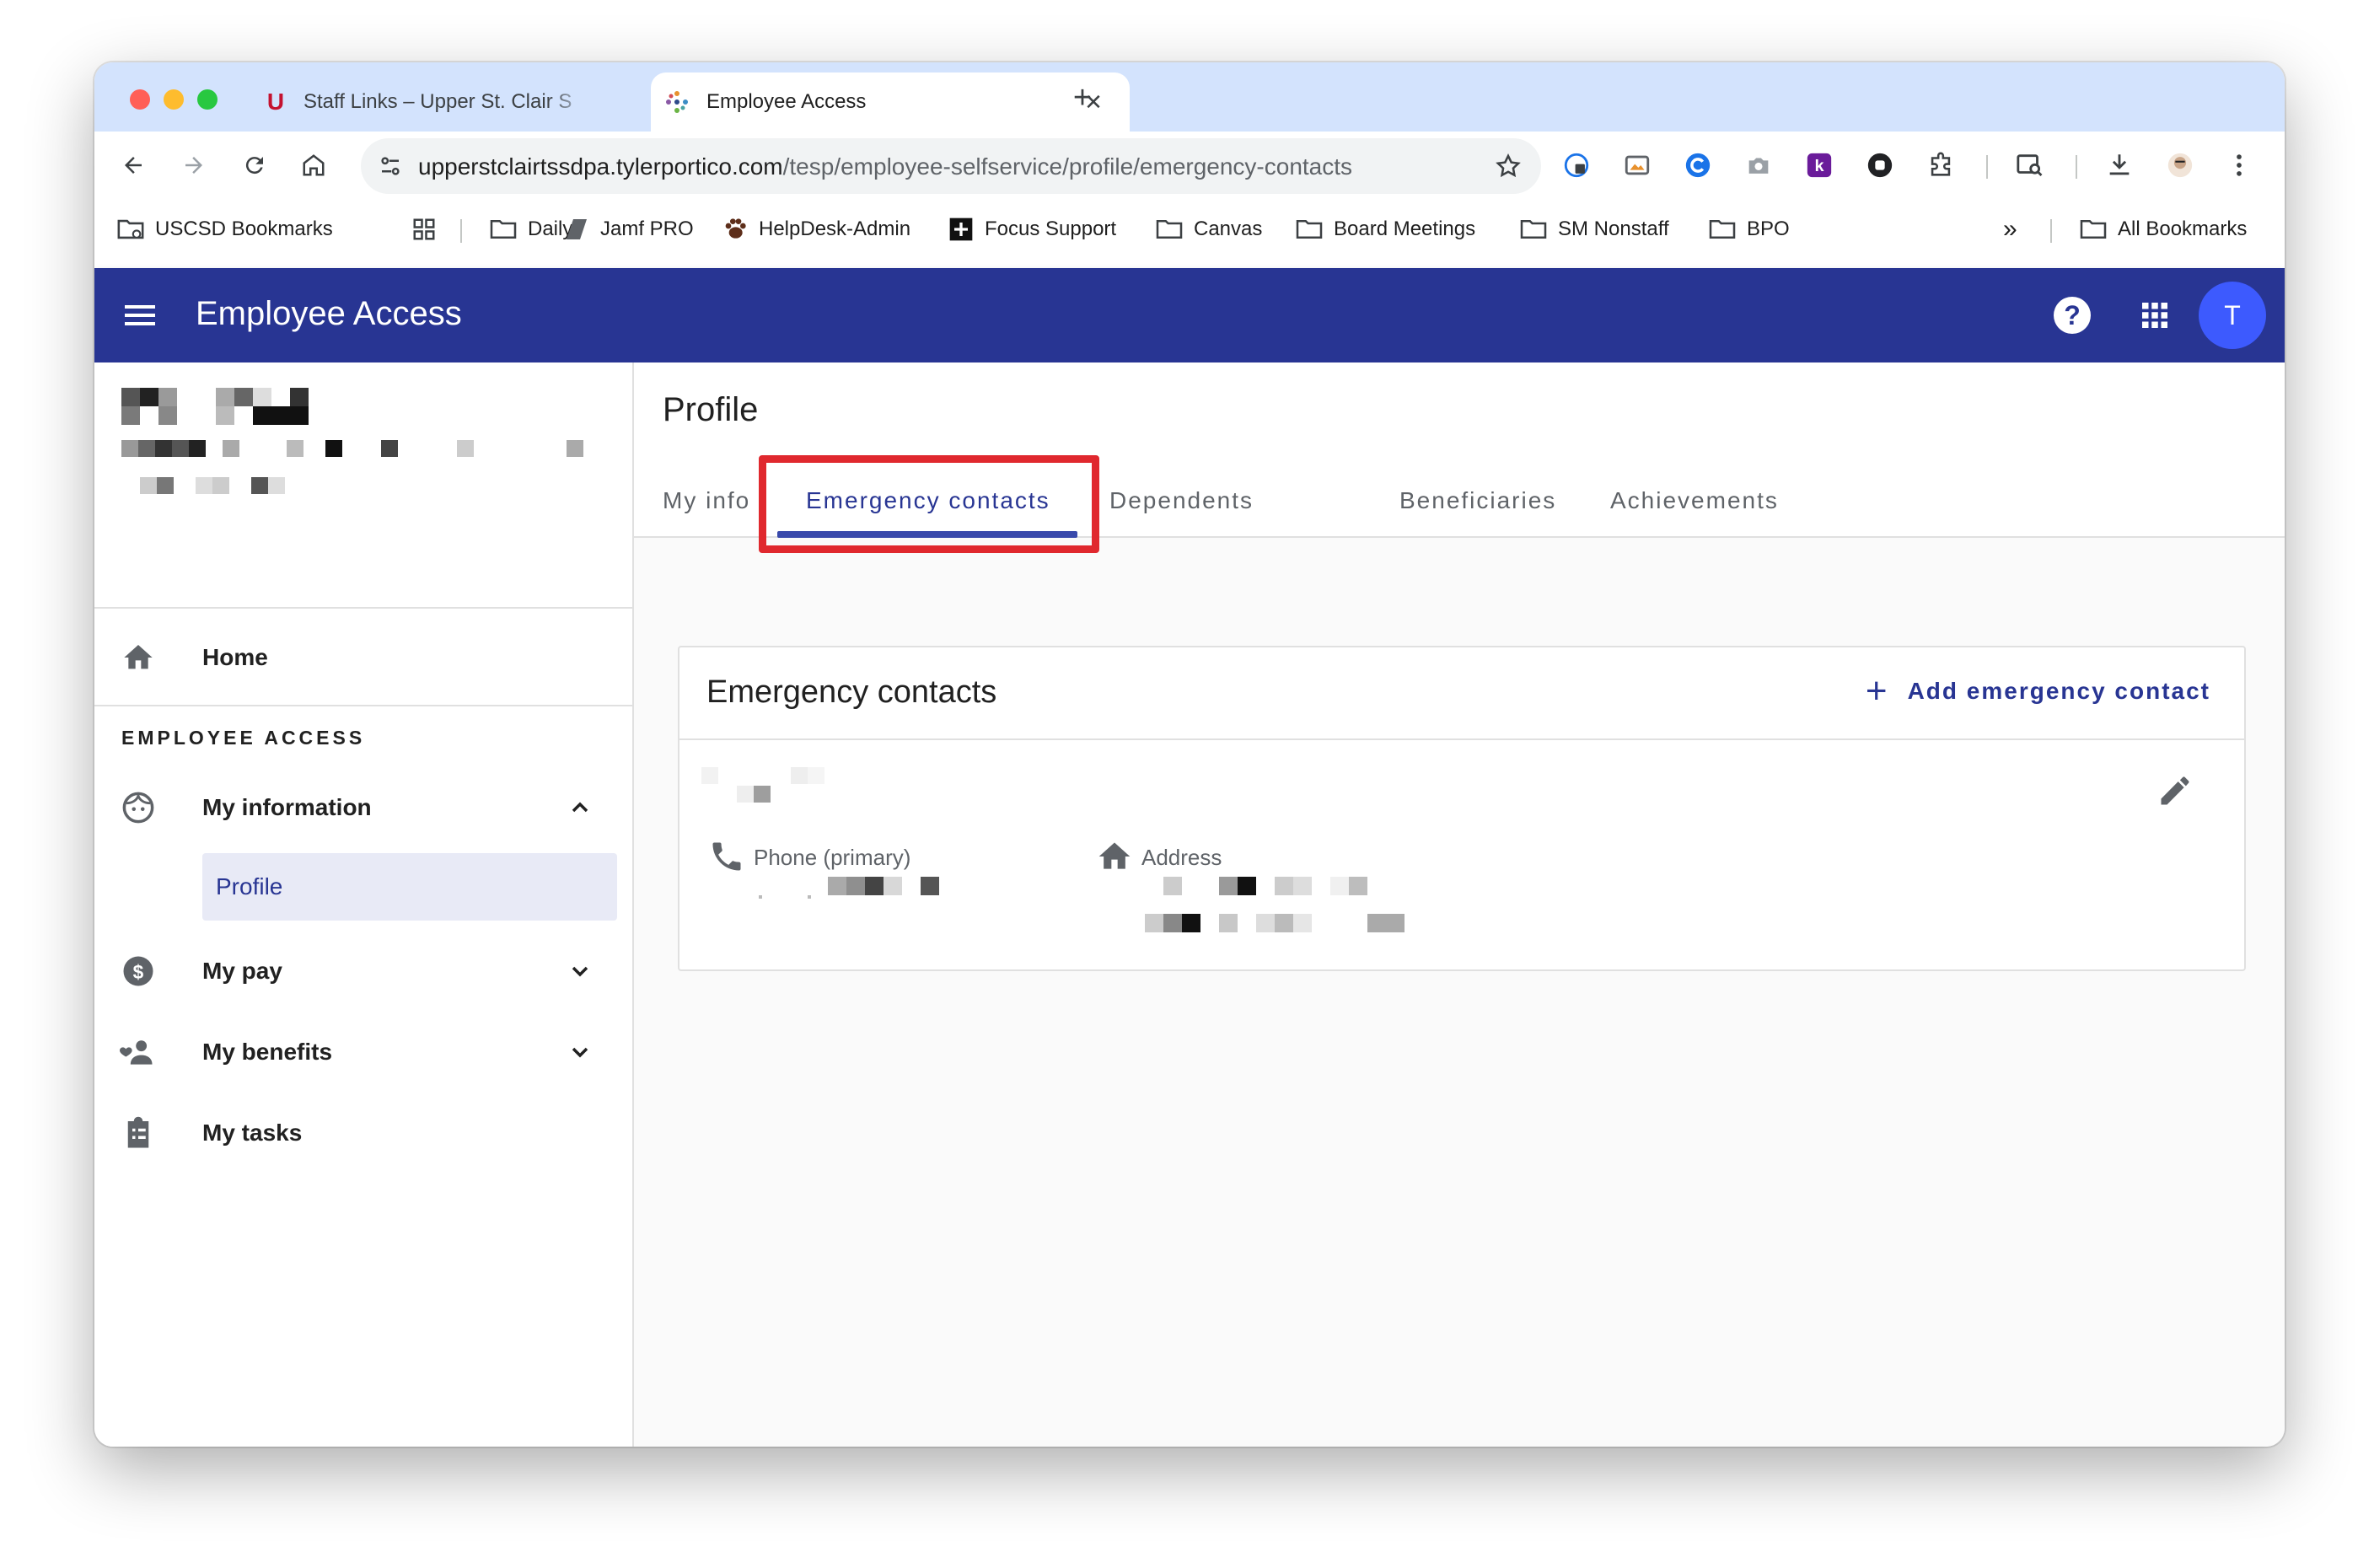 This screenshot has width=2374, height=1568. Describe the element at coordinates (139, 315) in the screenshot. I see `hamburger-menu-icon` at that location.